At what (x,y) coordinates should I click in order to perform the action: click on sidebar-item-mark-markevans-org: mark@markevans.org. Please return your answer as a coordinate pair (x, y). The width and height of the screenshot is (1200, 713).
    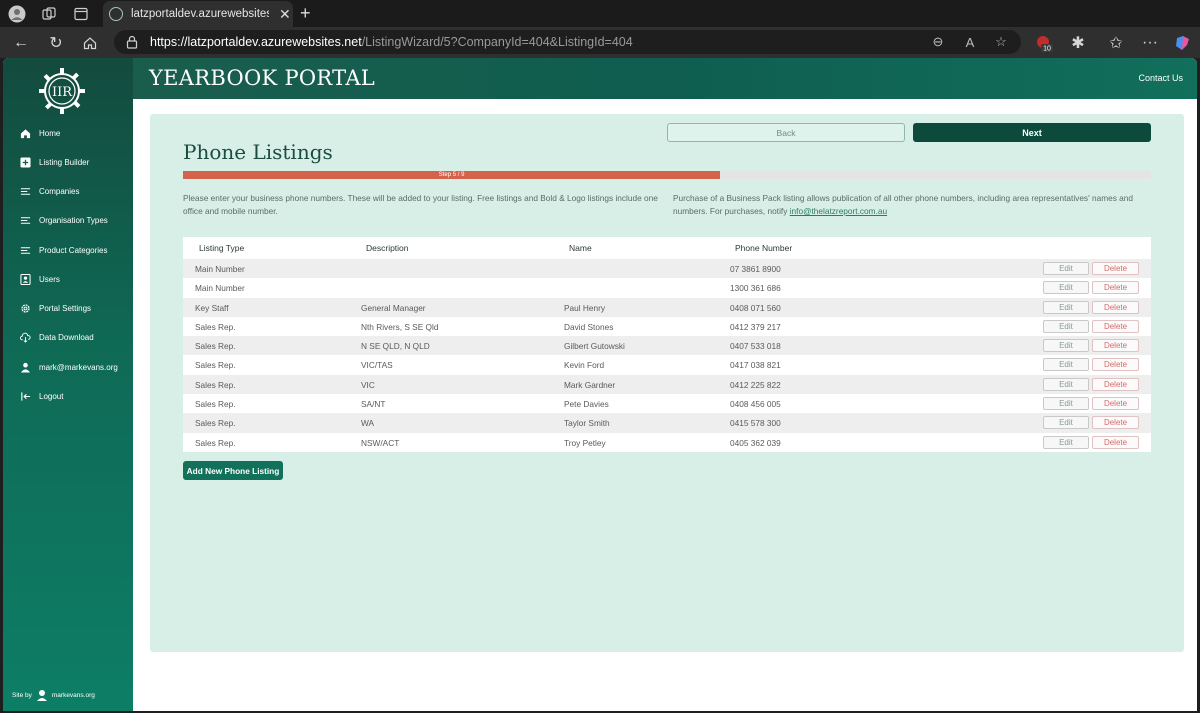
    Looking at the image, I should click on (68, 367).